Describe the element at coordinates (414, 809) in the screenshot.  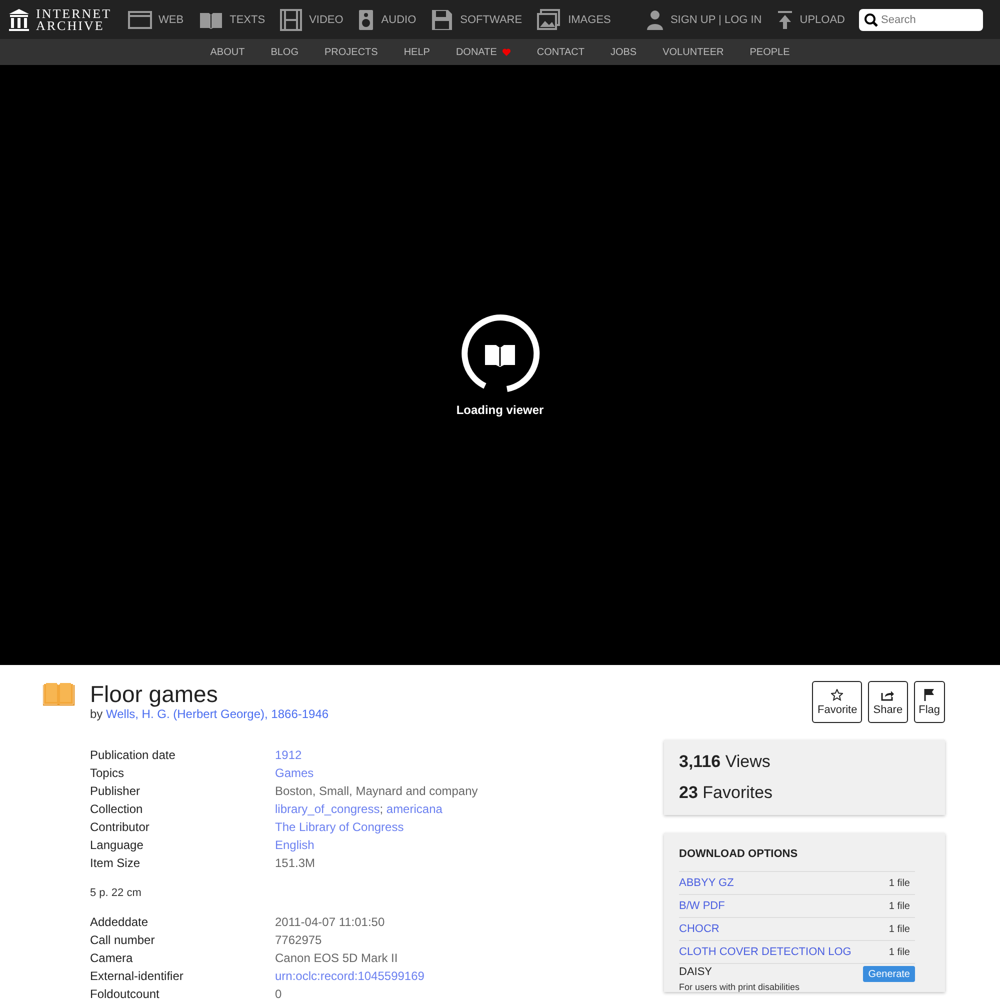
I see `metadata-link: americana` at that location.